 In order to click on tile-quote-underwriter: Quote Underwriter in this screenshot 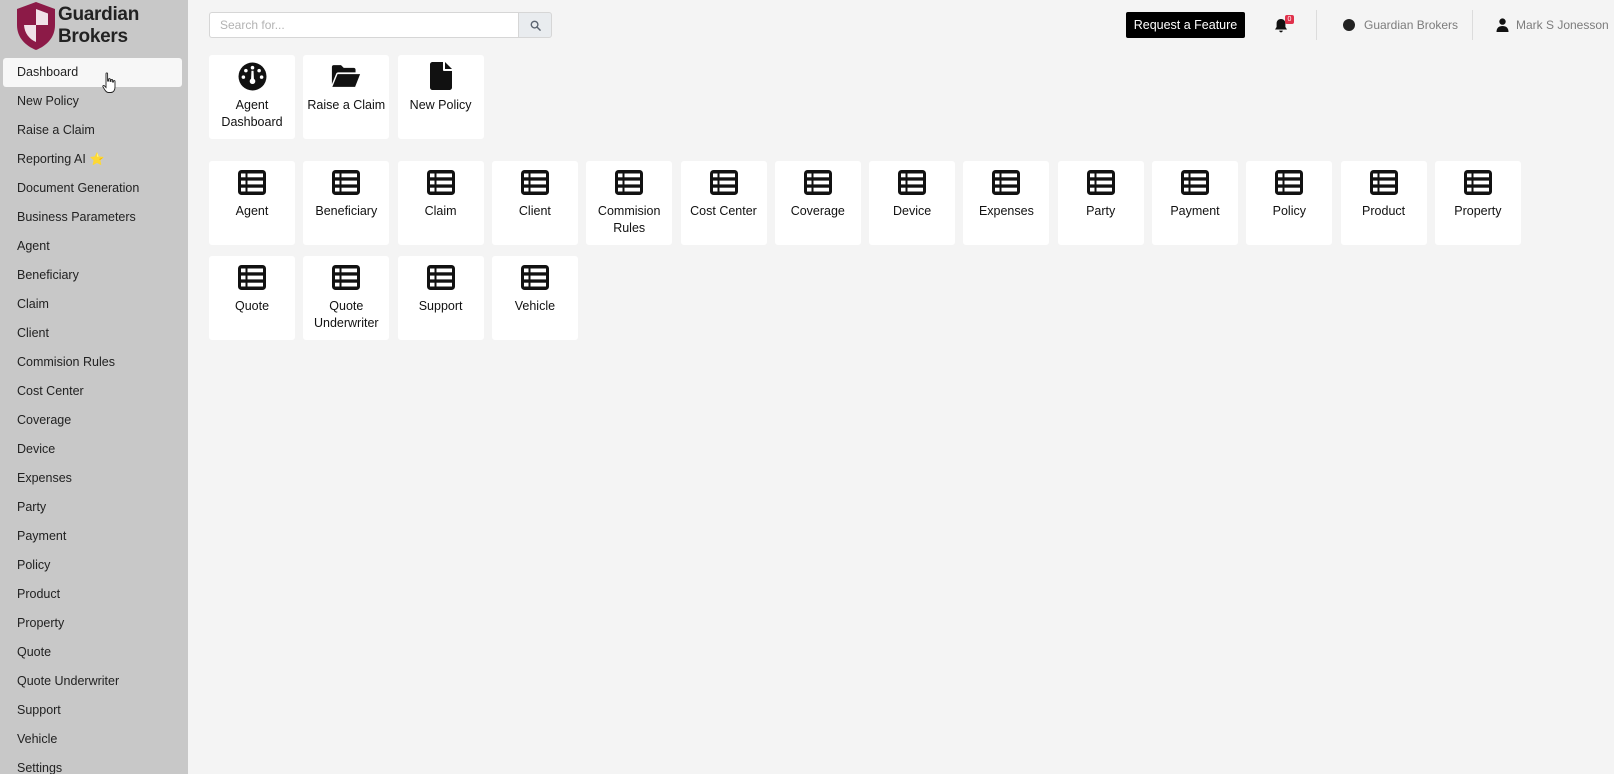, I will do `click(346, 298)`.